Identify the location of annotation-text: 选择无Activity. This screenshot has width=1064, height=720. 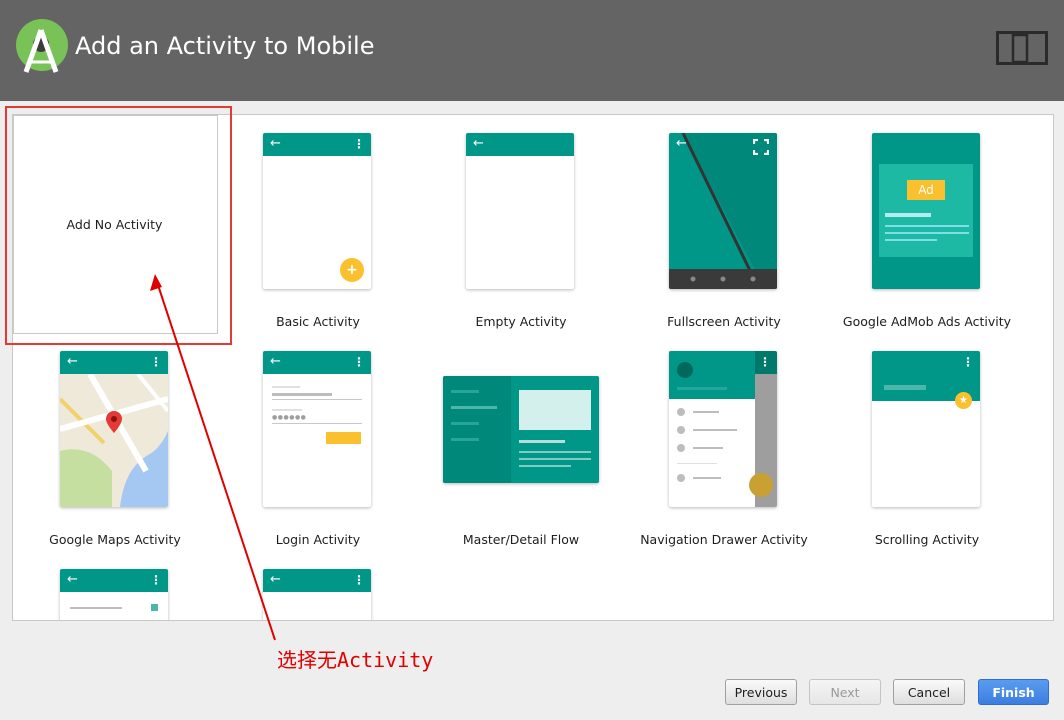
(355, 660).